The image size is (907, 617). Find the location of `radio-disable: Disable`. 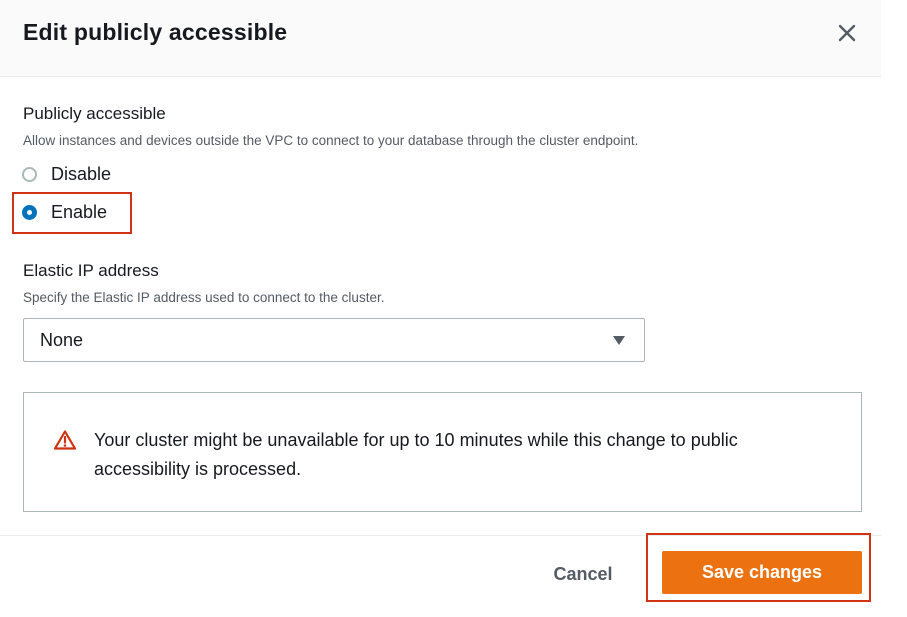

radio-disable: Disable is located at coordinates (66, 174).